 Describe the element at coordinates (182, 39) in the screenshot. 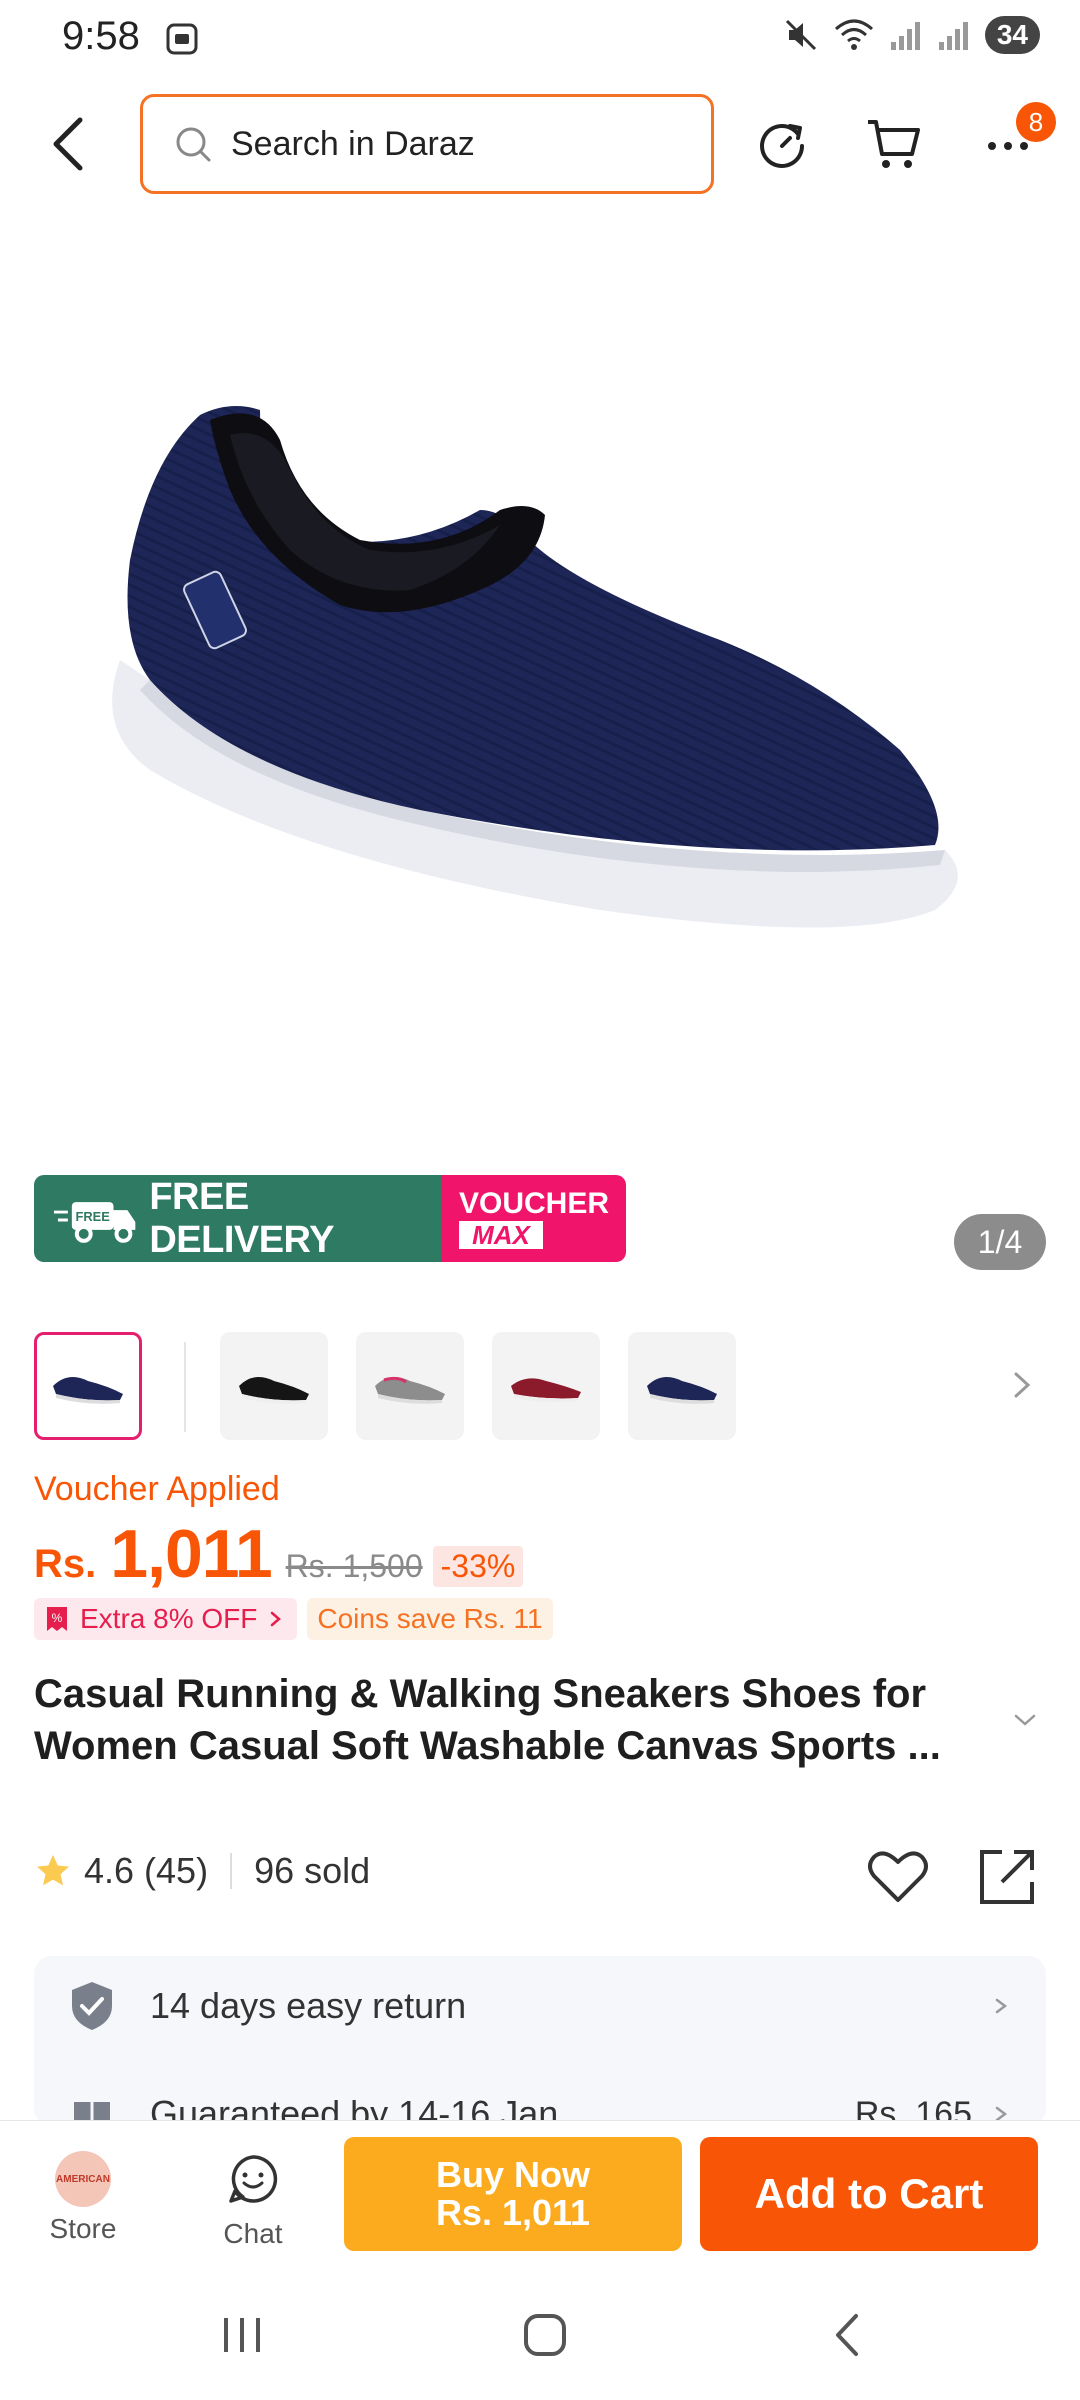

I see `screenshot-icon` at that location.